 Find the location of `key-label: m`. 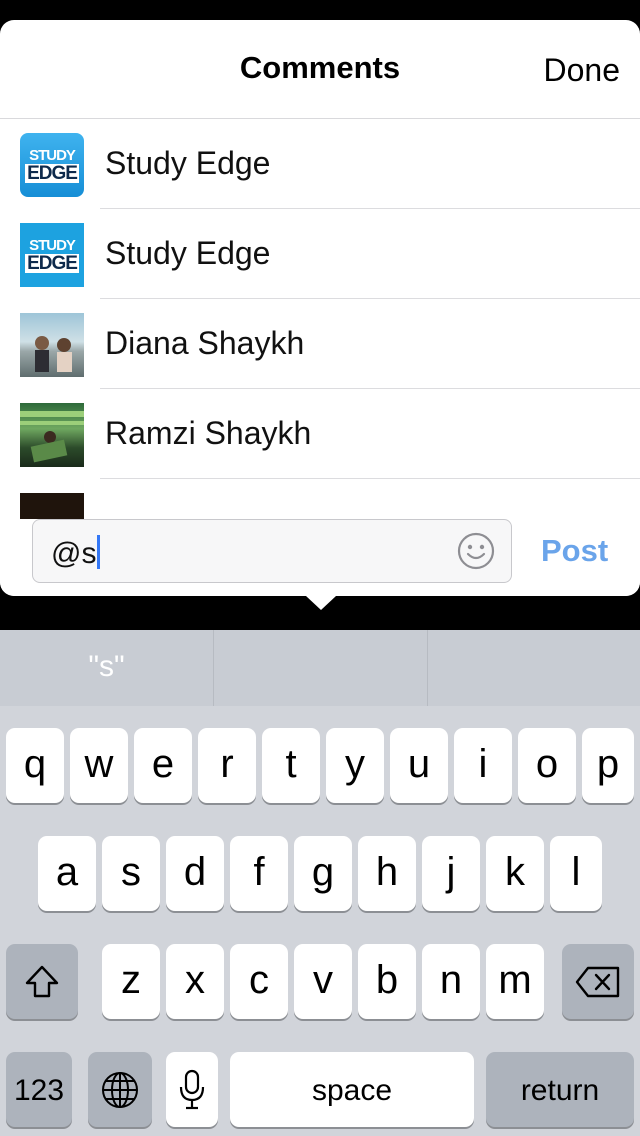

key-label: m is located at coordinates (515, 980).